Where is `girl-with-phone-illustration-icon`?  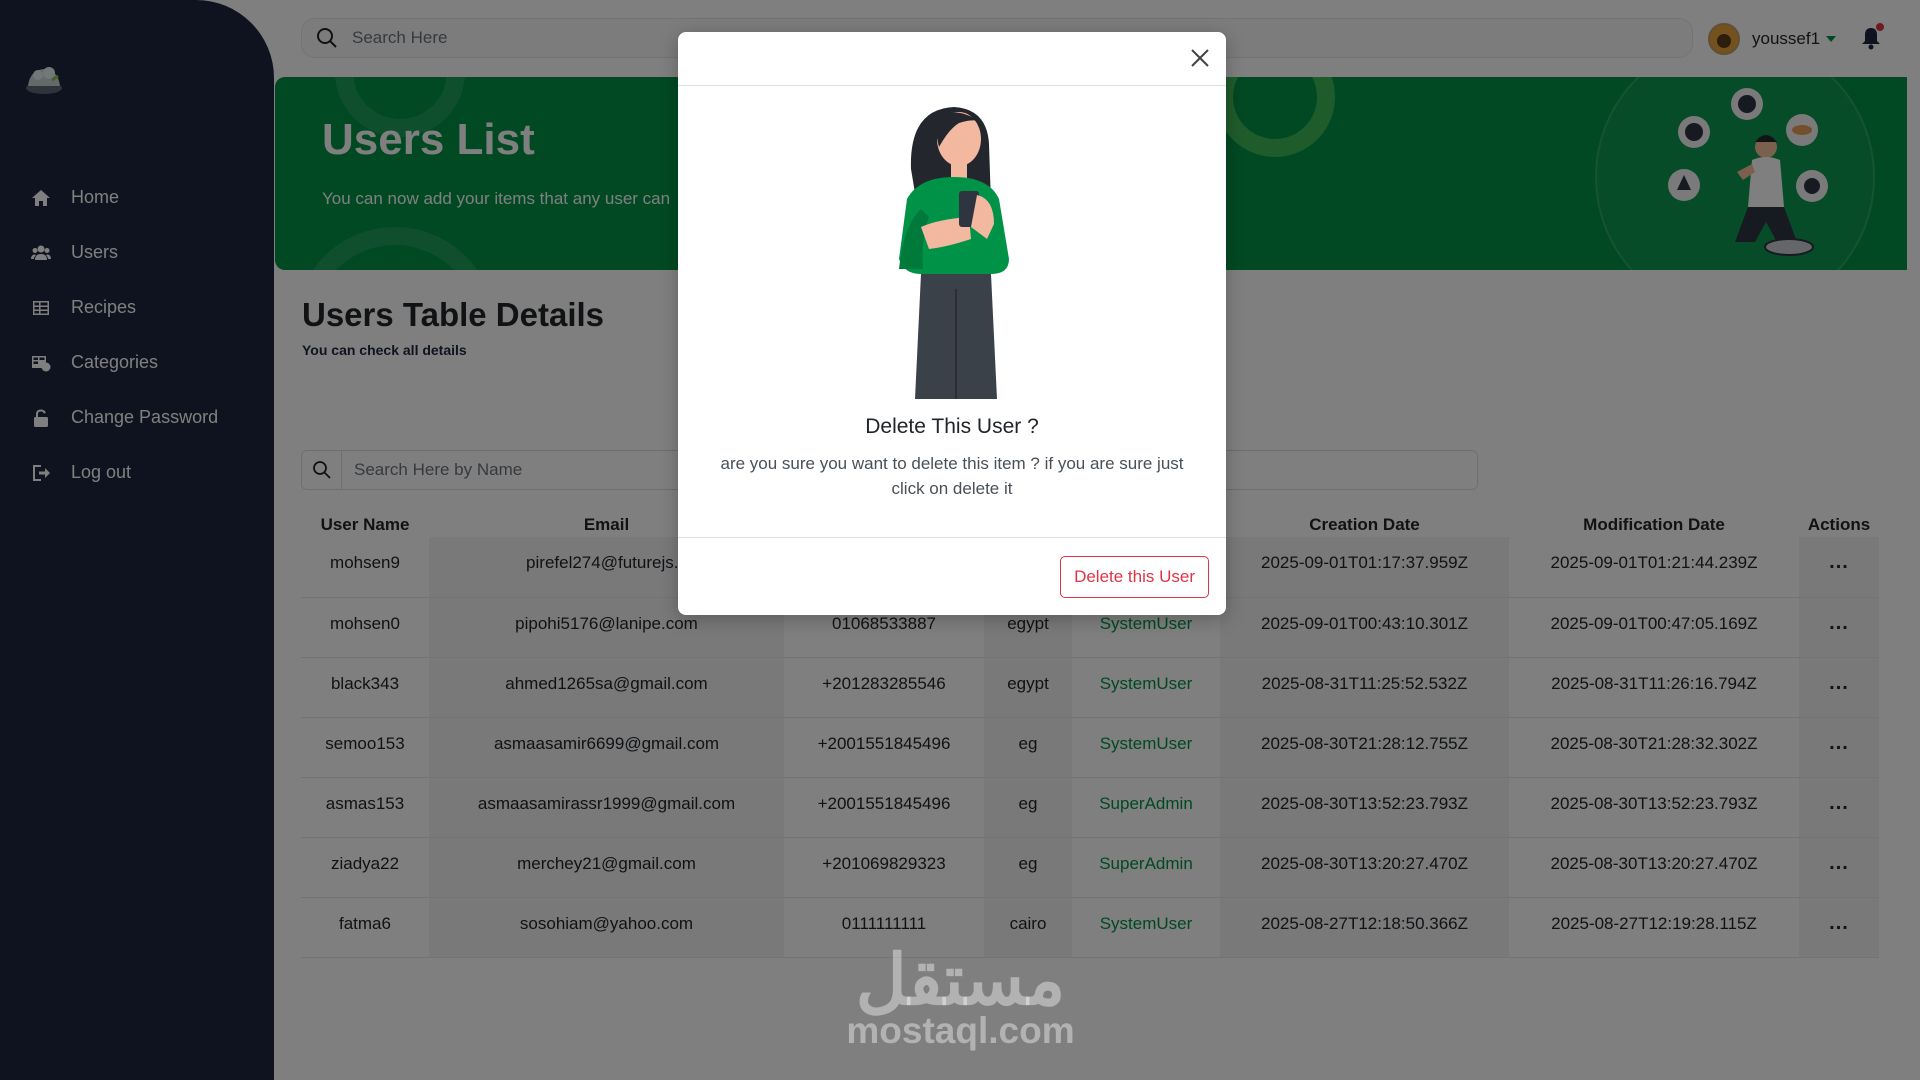 girl-with-phone-illustration-icon is located at coordinates (954, 253).